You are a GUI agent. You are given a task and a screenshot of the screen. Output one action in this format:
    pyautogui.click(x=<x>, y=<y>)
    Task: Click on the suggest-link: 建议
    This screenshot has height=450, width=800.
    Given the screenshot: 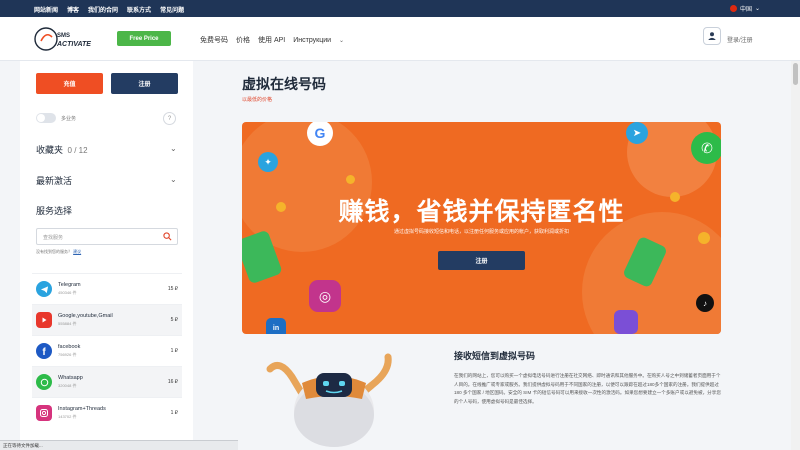 What is the action you would take?
    pyautogui.click(x=77, y=251)
    